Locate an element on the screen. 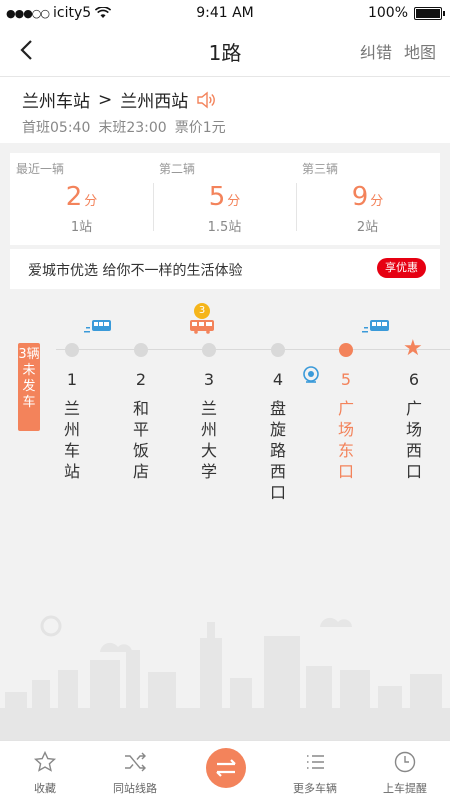 Image resolution: width=450 pixels, height=801 pixels. arrival-label: 第三辆 is located at coordinates (320, 169).